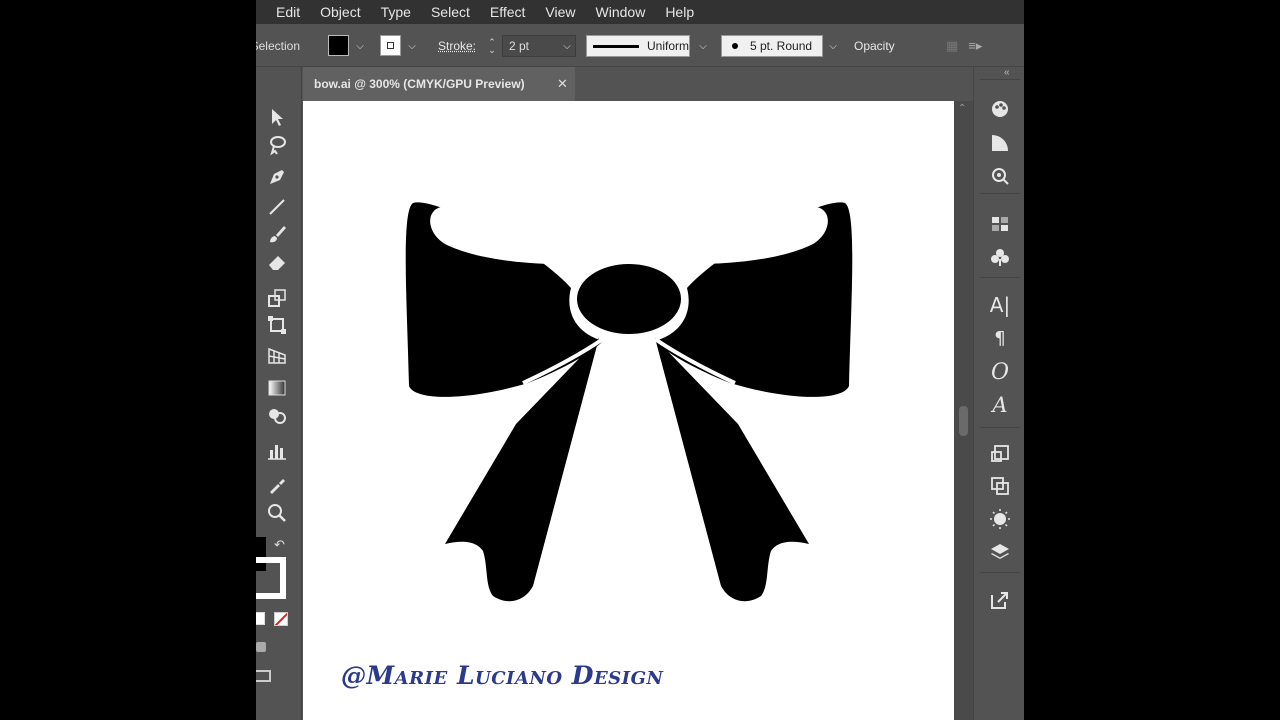 This screenshot has height=720, width=1280. I want to click on menu-effect: Effect, so click(508, 12).